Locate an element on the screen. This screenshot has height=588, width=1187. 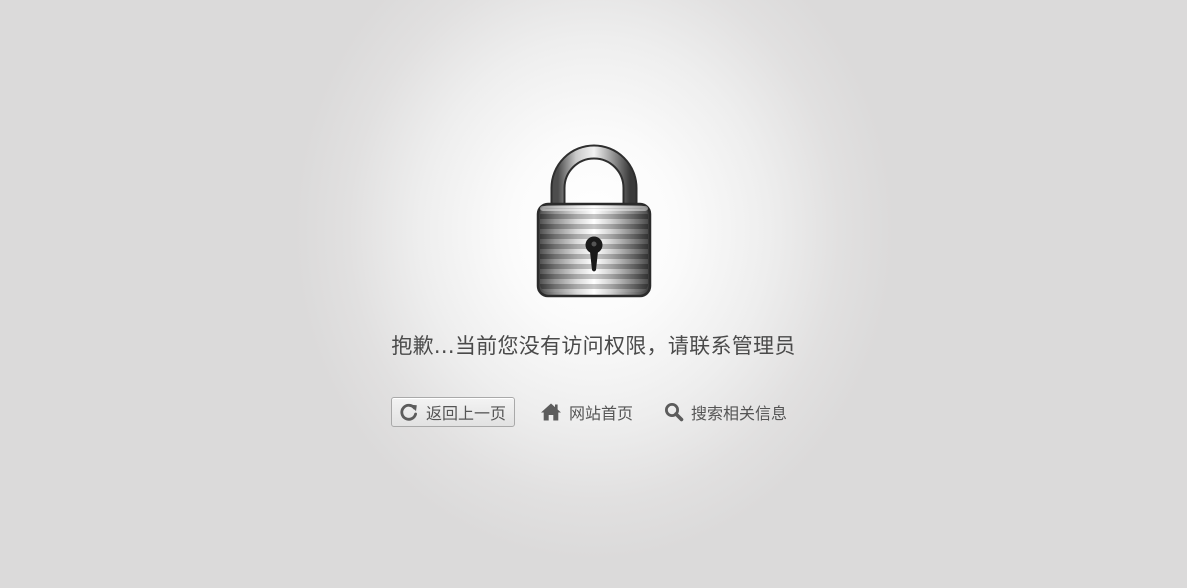
padlock-icon is located at coordinates (594, 223).